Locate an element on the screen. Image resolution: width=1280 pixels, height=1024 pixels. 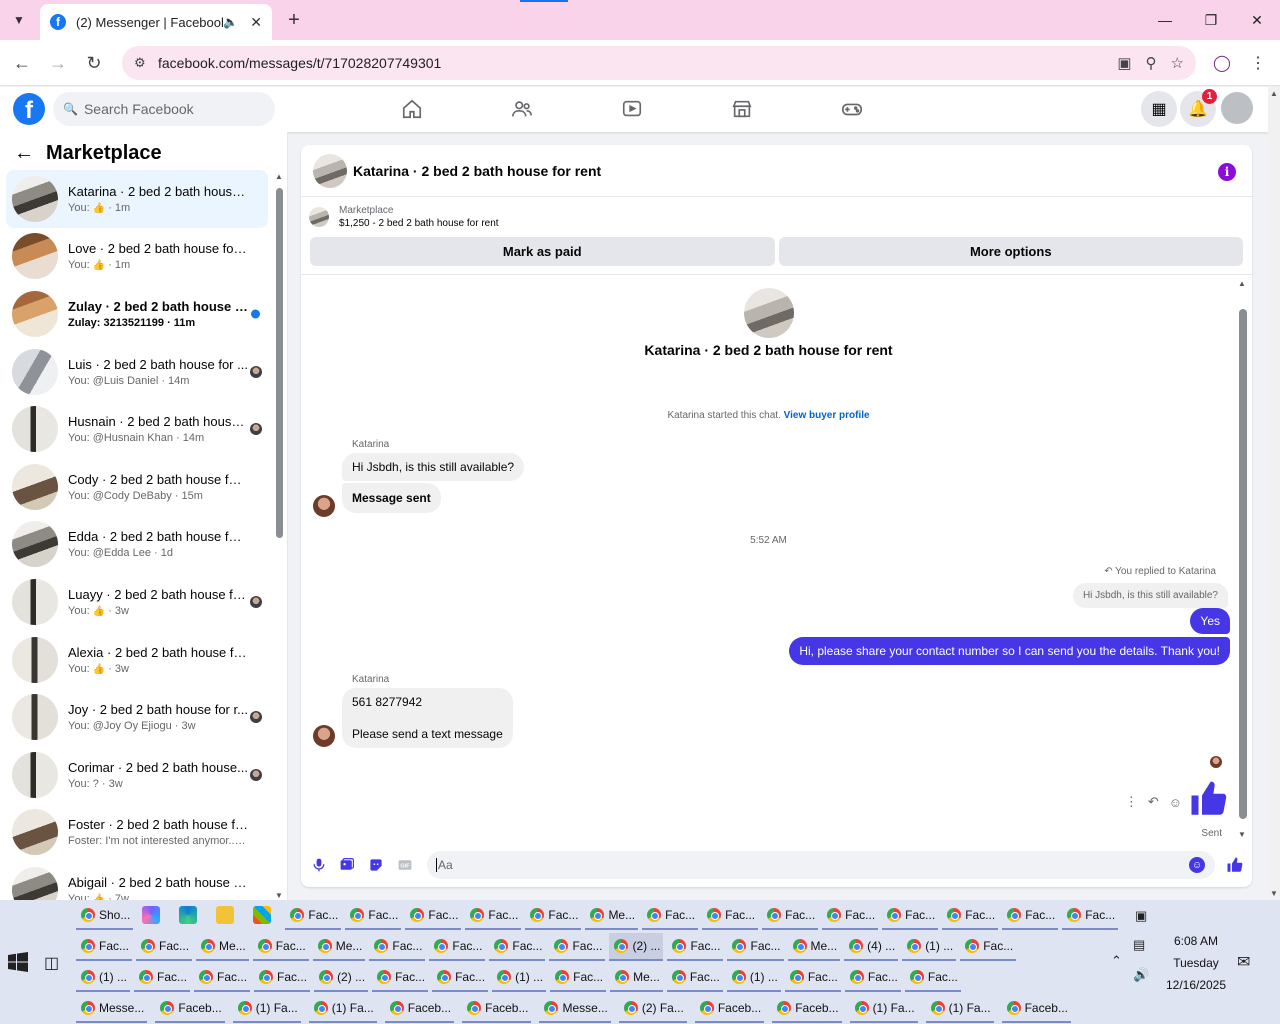
restore-button: ❐ is located at coordinates (1211, 20).